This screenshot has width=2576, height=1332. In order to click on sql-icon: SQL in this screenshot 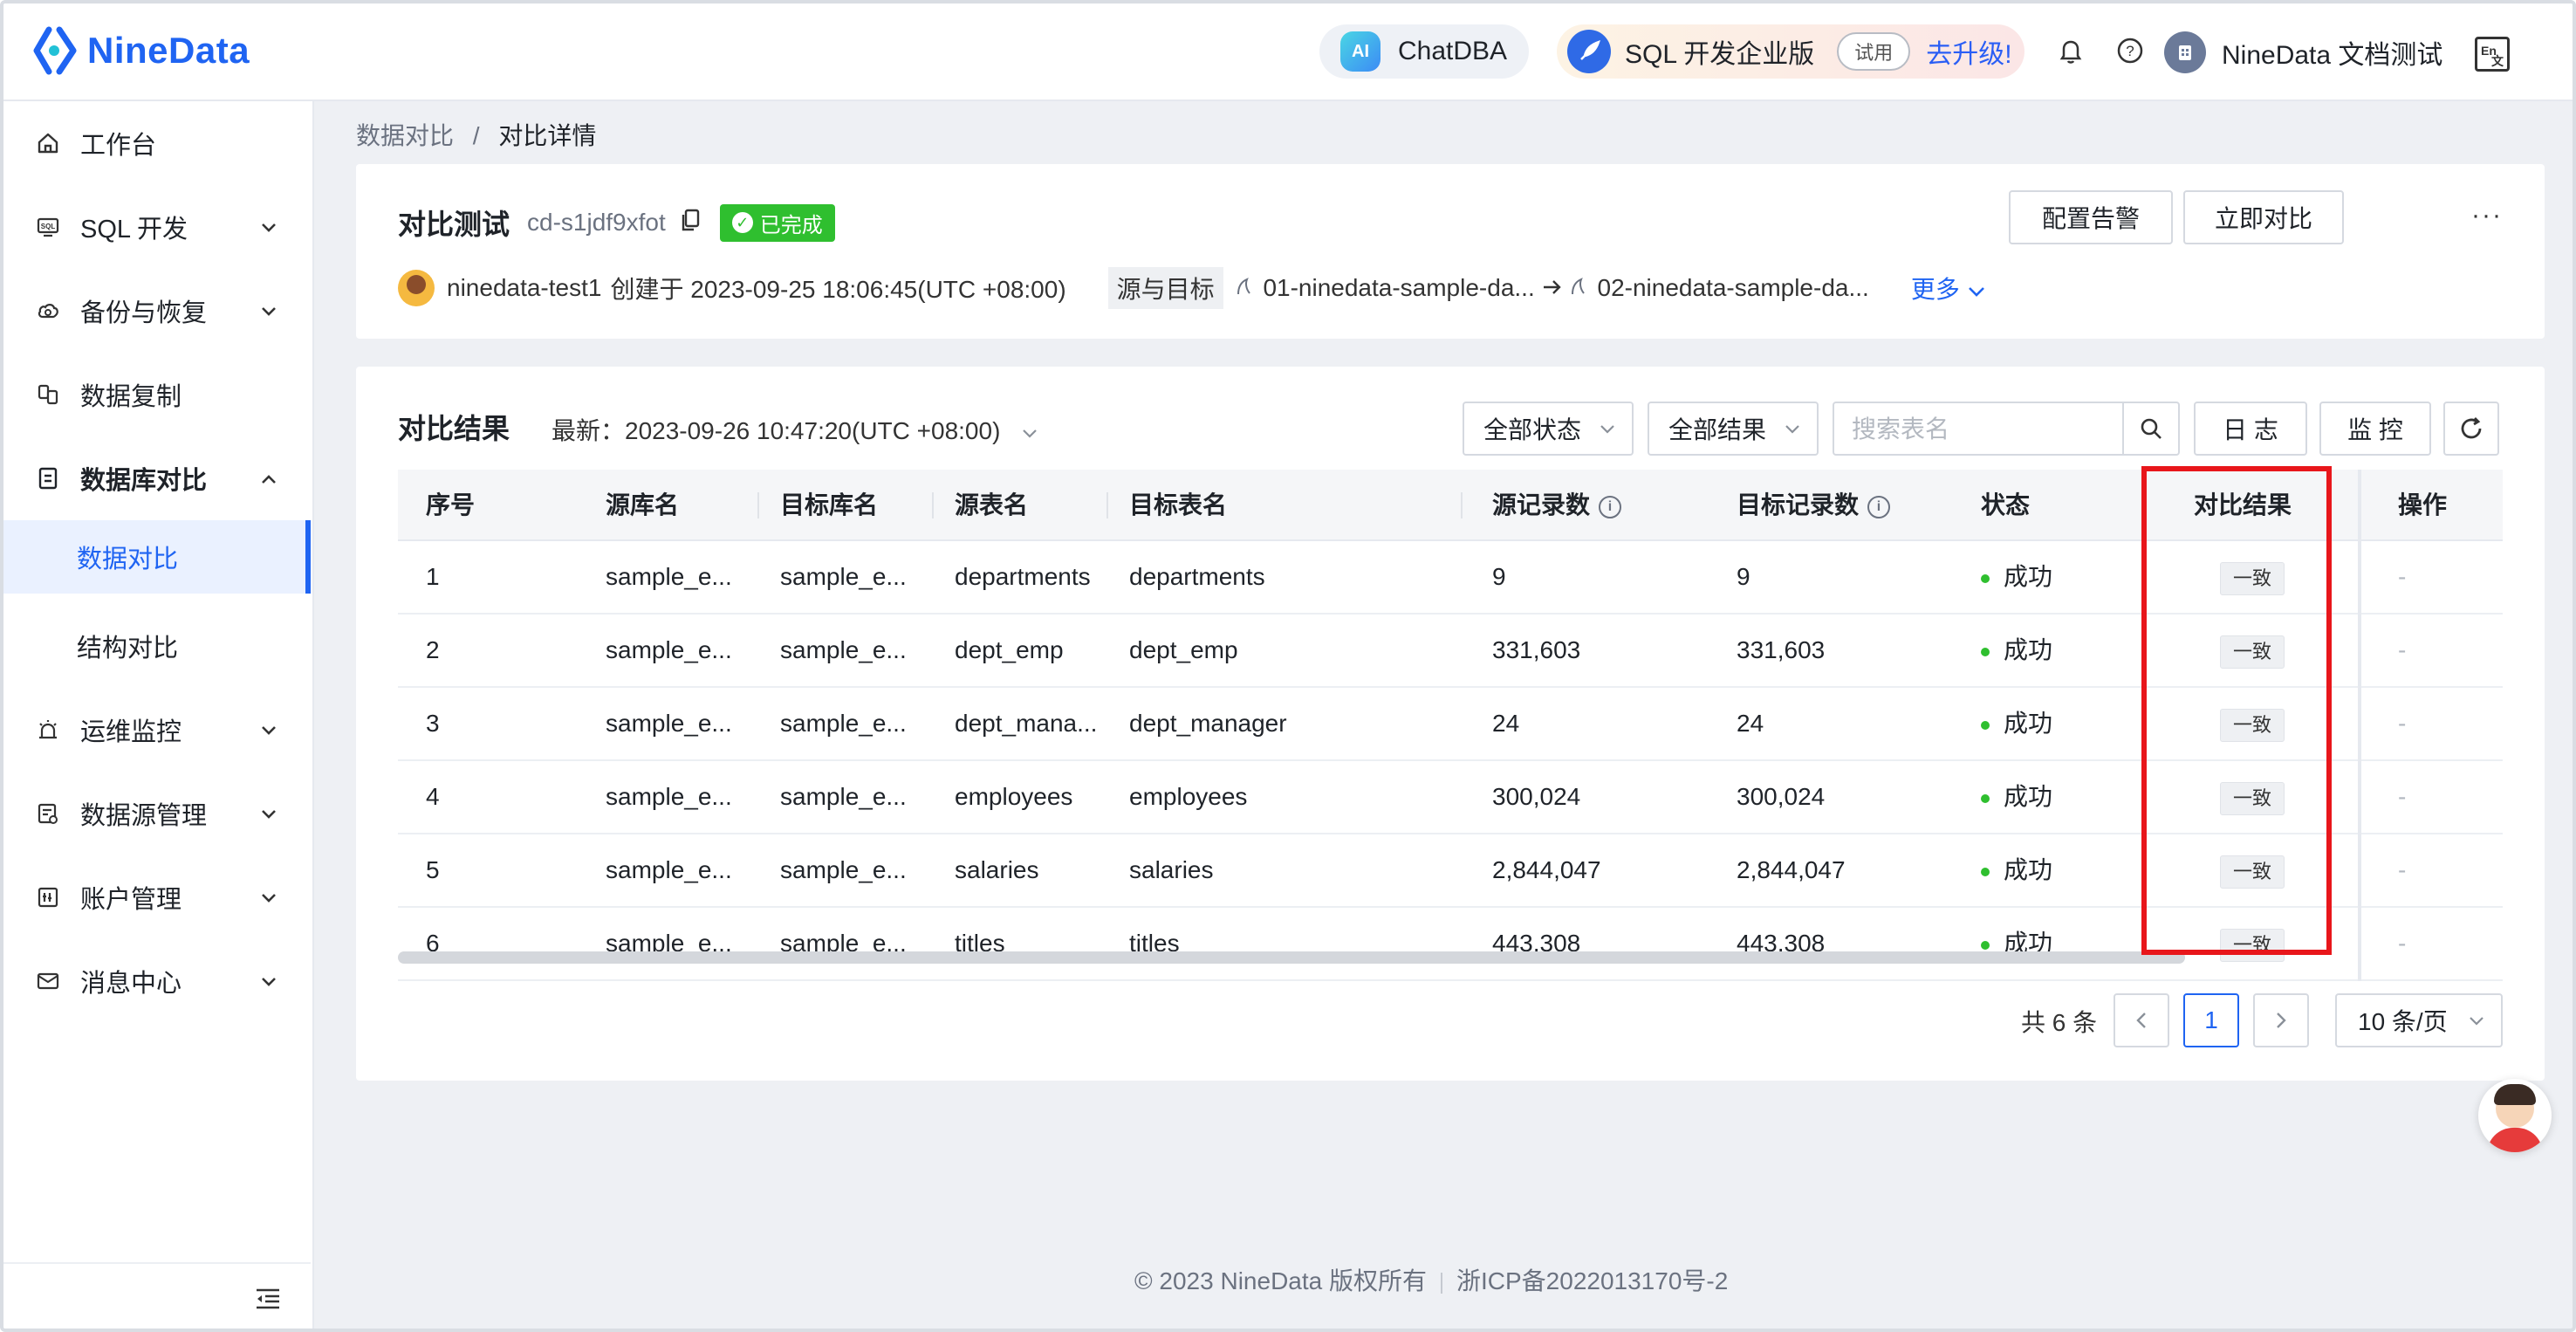, I will do `click(48, 227)`.